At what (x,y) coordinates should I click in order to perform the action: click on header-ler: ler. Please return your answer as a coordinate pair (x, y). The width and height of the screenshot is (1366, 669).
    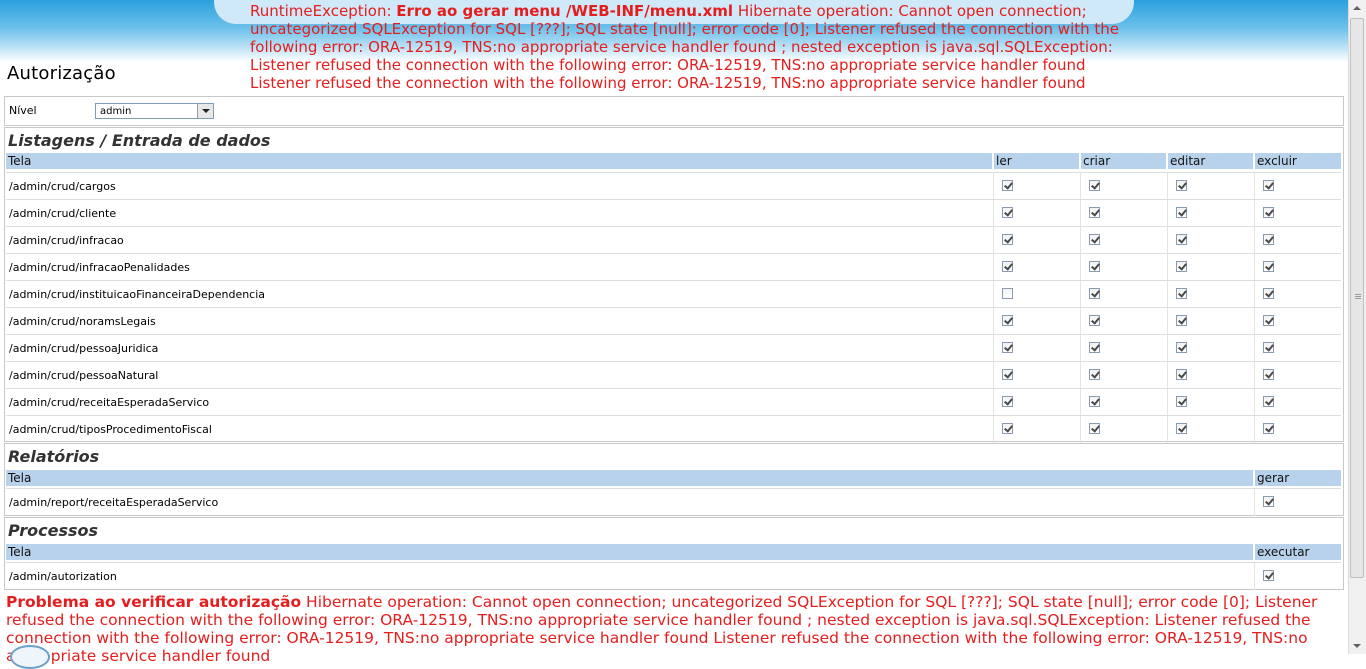
    Looking at the image, I should click on (1004, 161).